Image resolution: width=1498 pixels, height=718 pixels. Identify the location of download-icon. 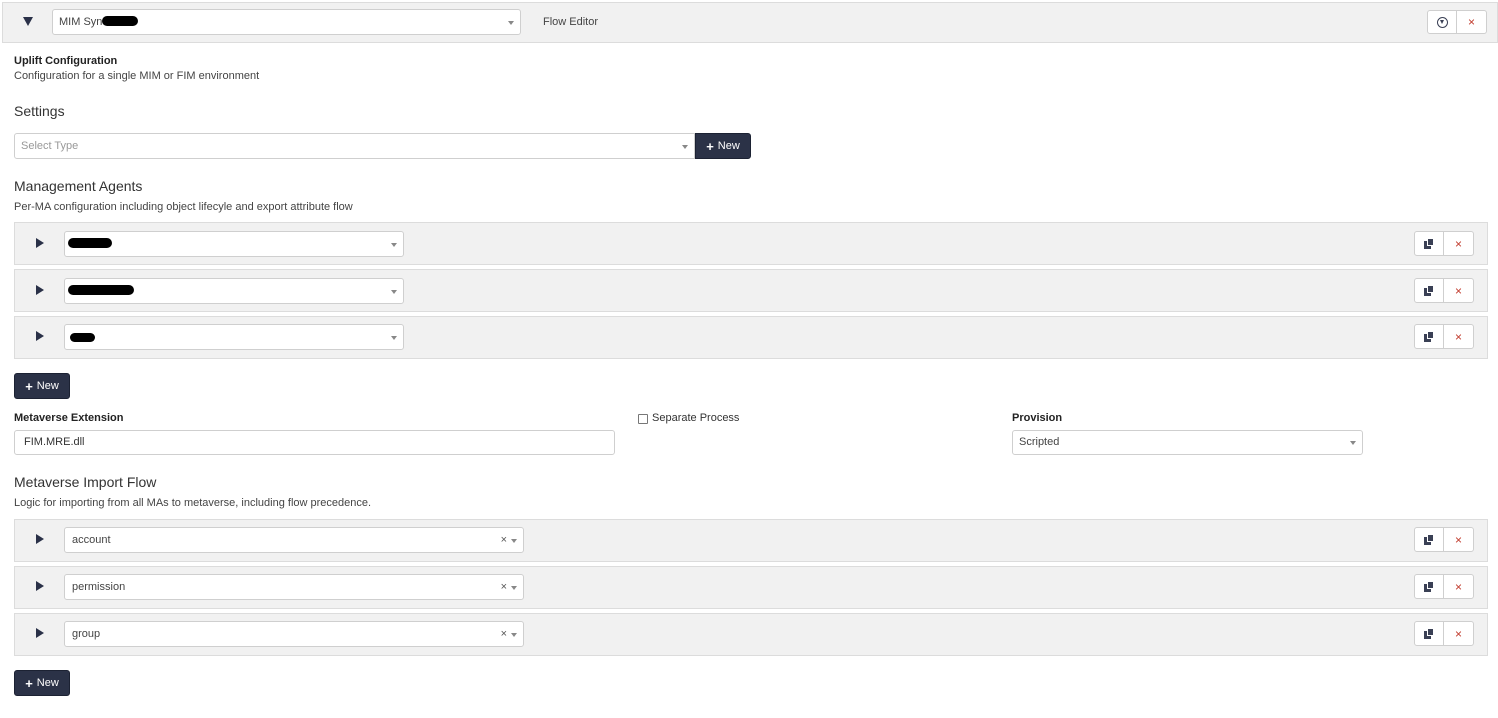
(1442, 22).